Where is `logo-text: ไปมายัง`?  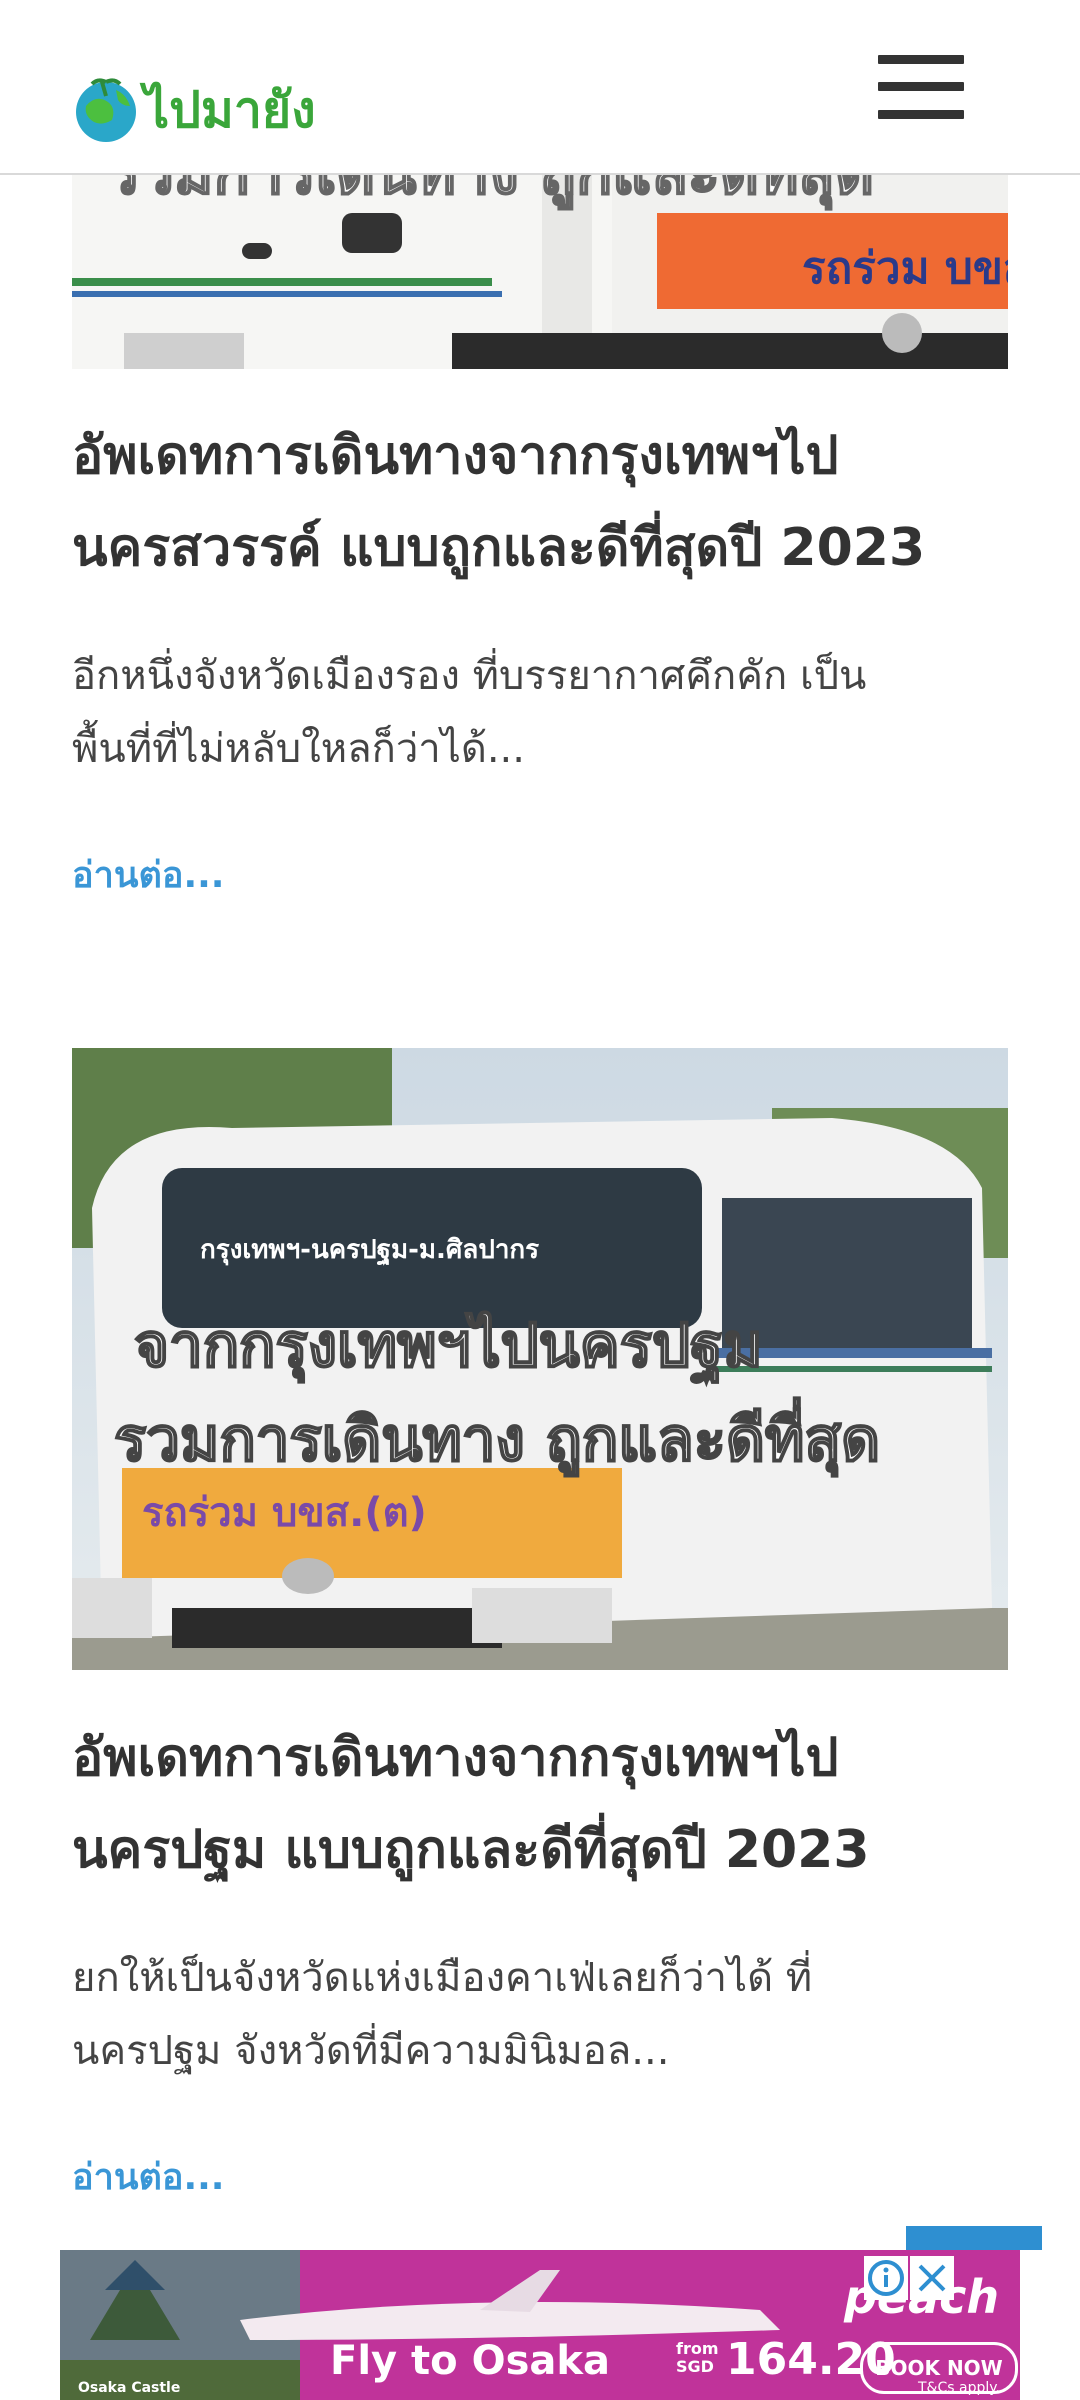 logo-text: ไปมายัง is located at coordinates (230, 109).